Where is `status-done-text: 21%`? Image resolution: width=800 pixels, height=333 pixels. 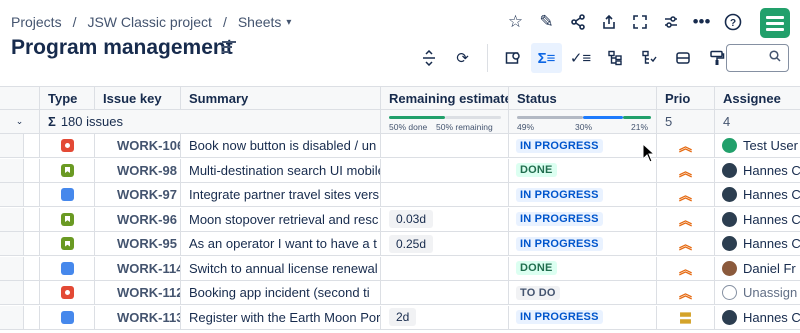
status-done-text: 21% is located at coordinates (640, 127).